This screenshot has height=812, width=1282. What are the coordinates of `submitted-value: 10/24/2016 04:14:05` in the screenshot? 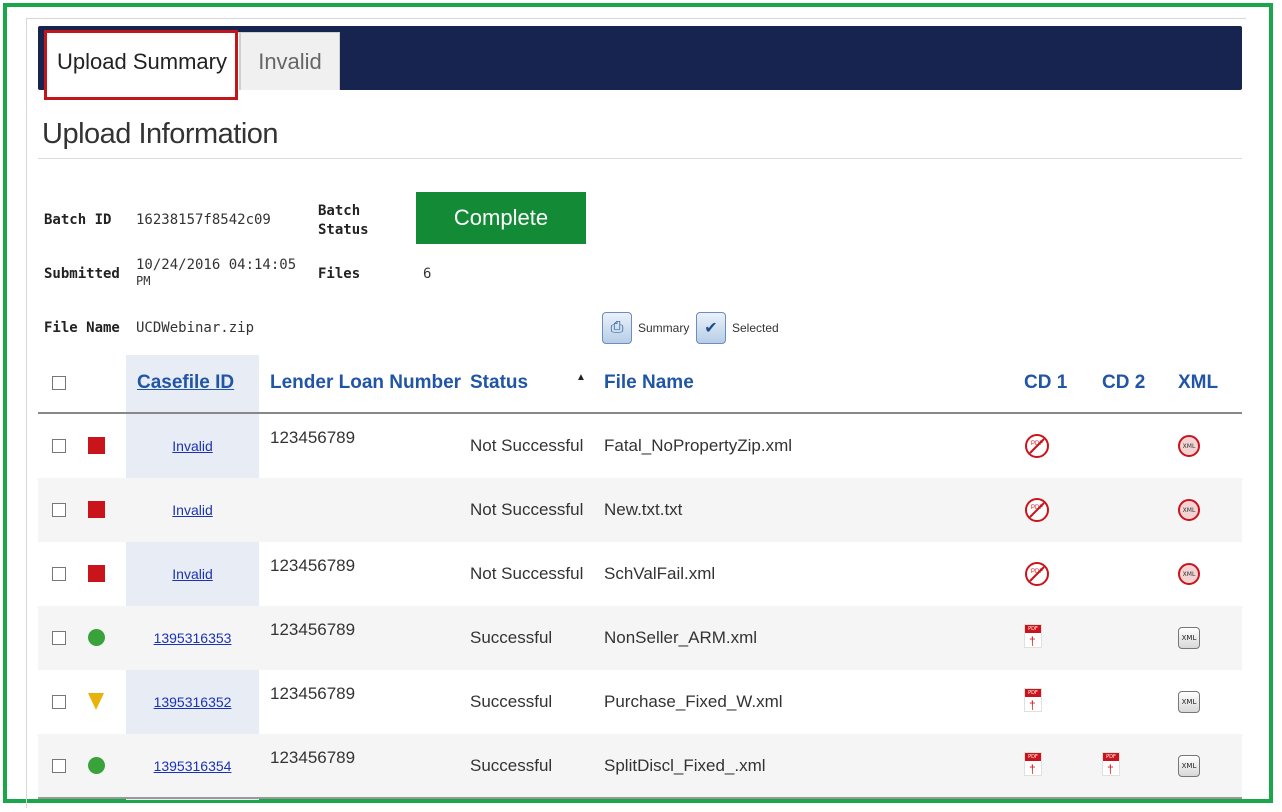 It's located at (216, 265).